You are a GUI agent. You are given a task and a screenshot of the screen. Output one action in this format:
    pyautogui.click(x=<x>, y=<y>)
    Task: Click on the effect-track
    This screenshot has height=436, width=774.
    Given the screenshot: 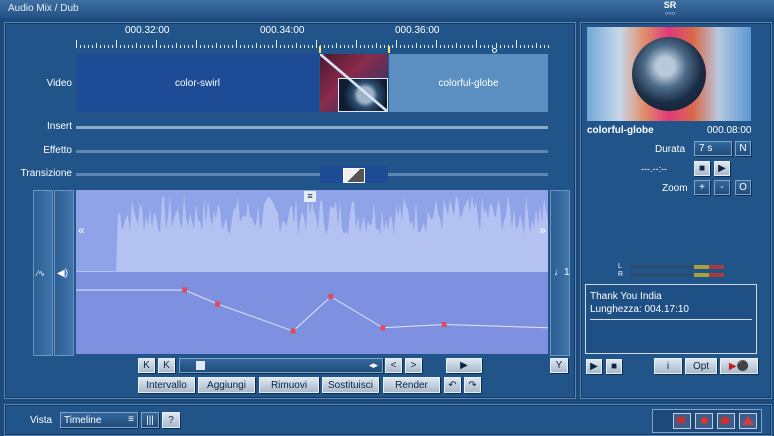 What is the action you would take?
    pyautogui.click(x=312, y=151)
    